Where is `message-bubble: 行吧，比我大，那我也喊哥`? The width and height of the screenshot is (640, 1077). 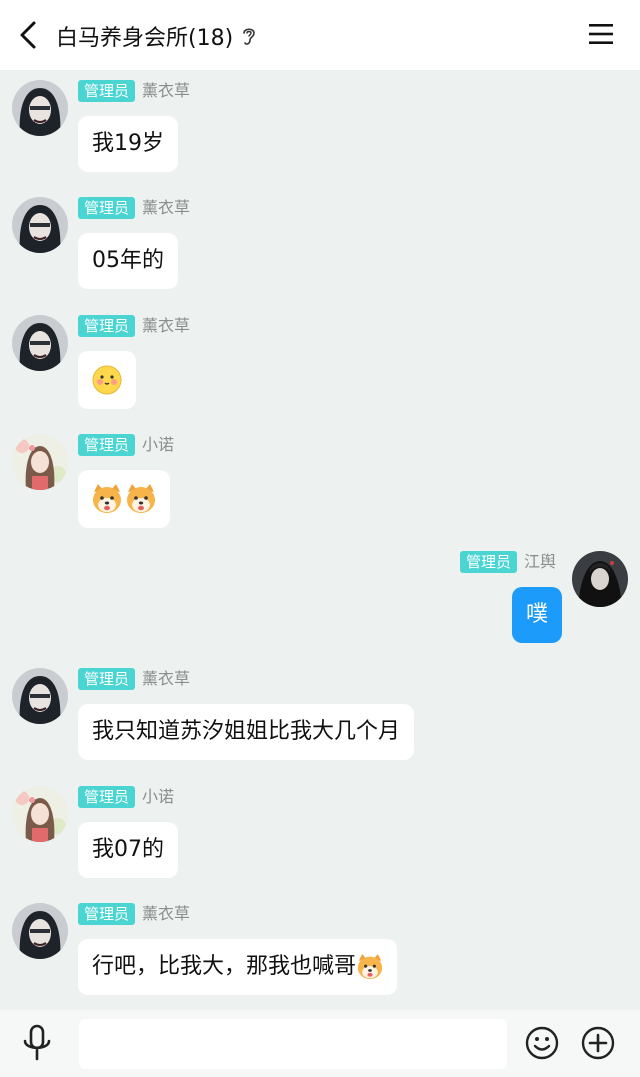
message-bubble: 行吧，比我大，那我也喊哥 is located at coordinates (238, 967).